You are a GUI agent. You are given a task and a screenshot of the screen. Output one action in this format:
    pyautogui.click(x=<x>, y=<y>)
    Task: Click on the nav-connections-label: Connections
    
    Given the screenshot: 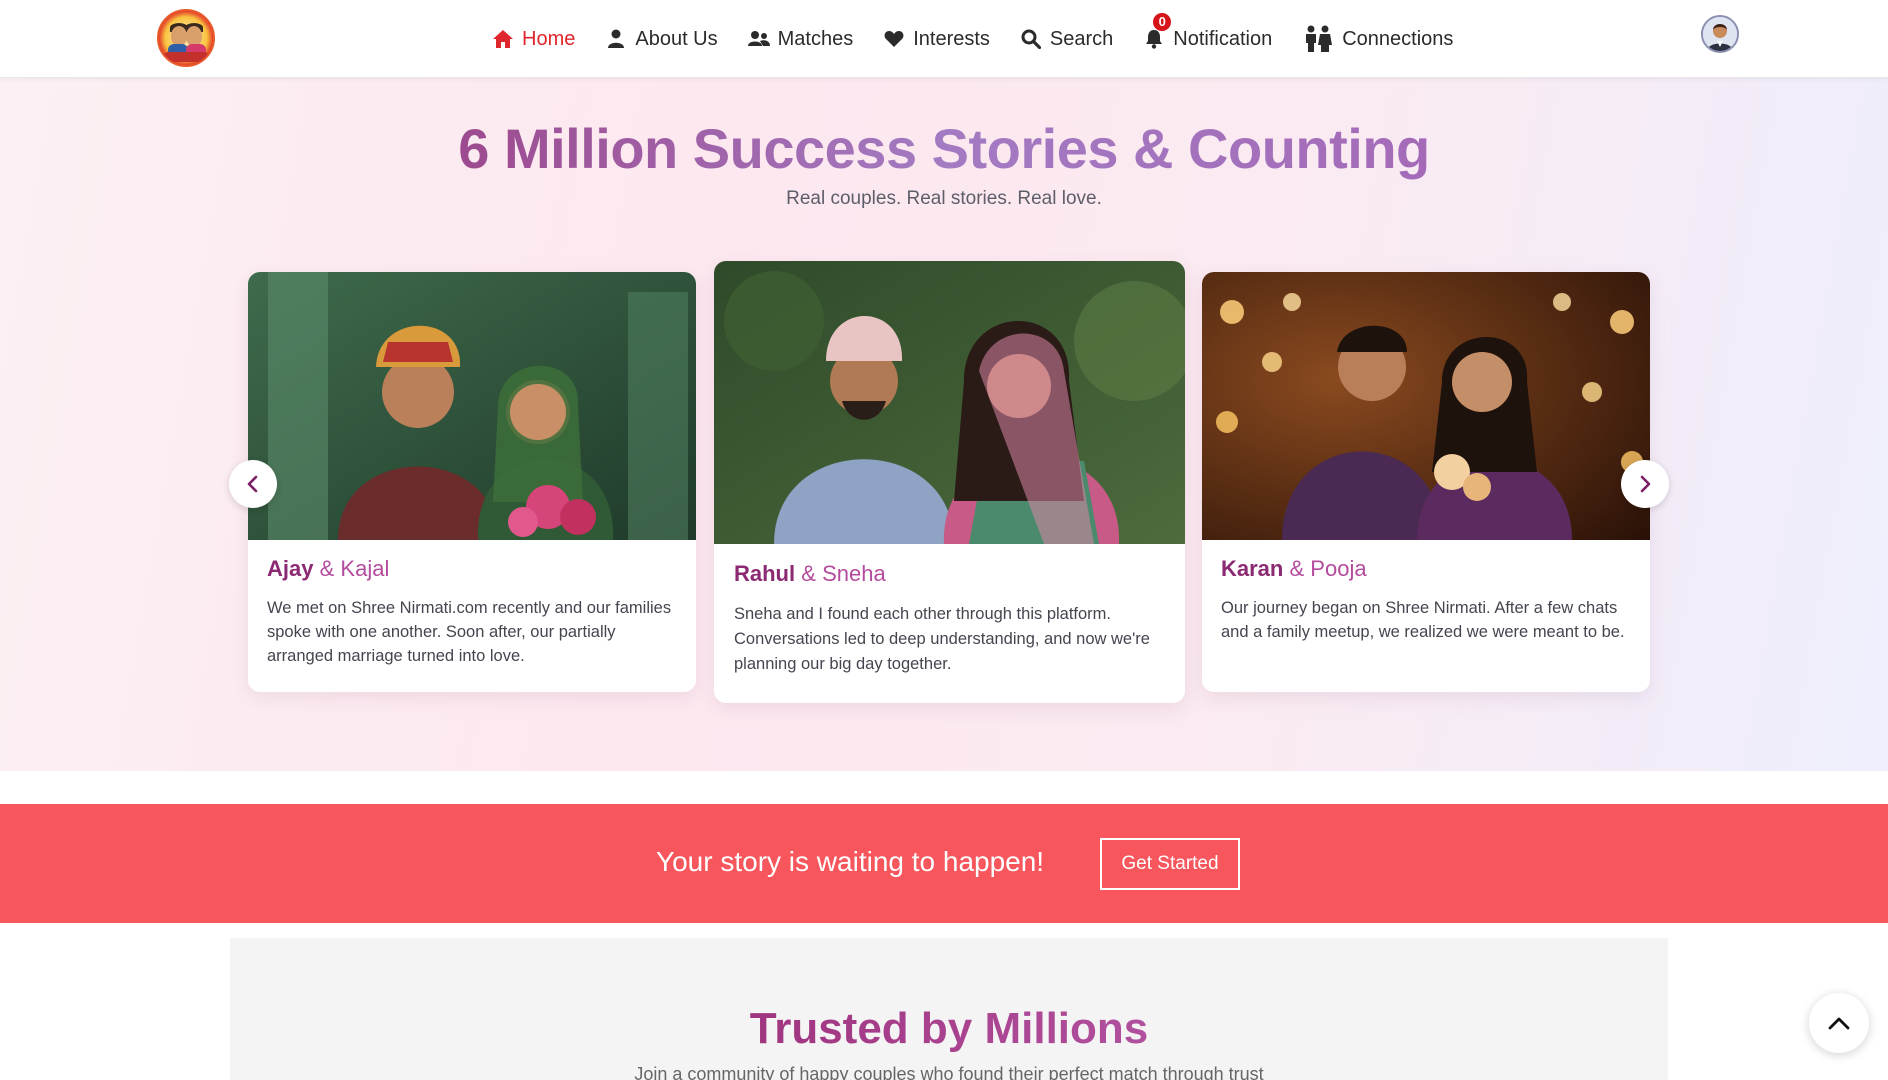 What is the action you would take?
    pyautogui.click(x=1398, y=38)
    